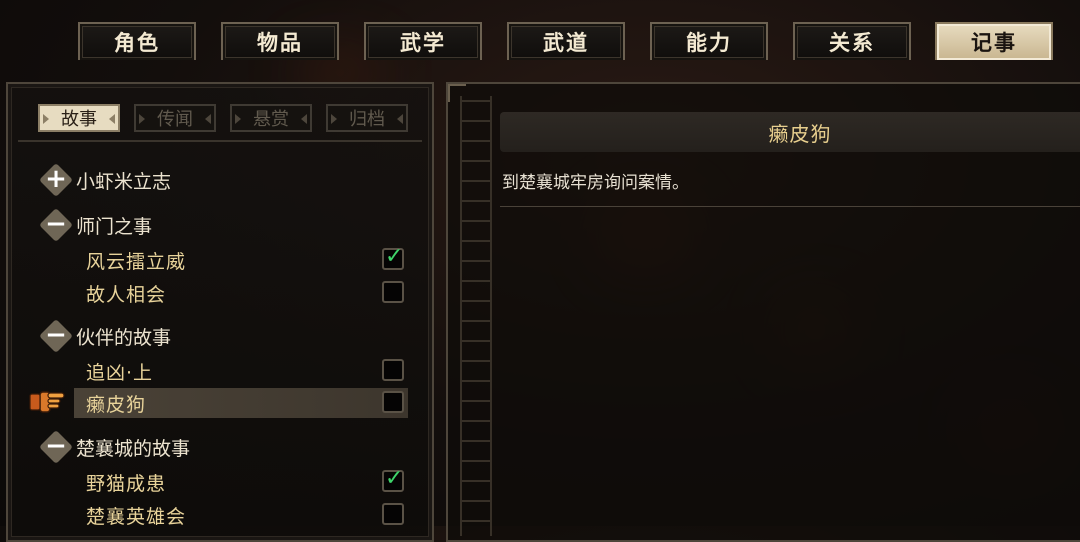 The height and width of the screenshot is (542, 1080). What do you see at coordinates (136, 516) in the screenshot?
I see `quest-label: 楚襄英雄会` at bounding box center [136, 516].